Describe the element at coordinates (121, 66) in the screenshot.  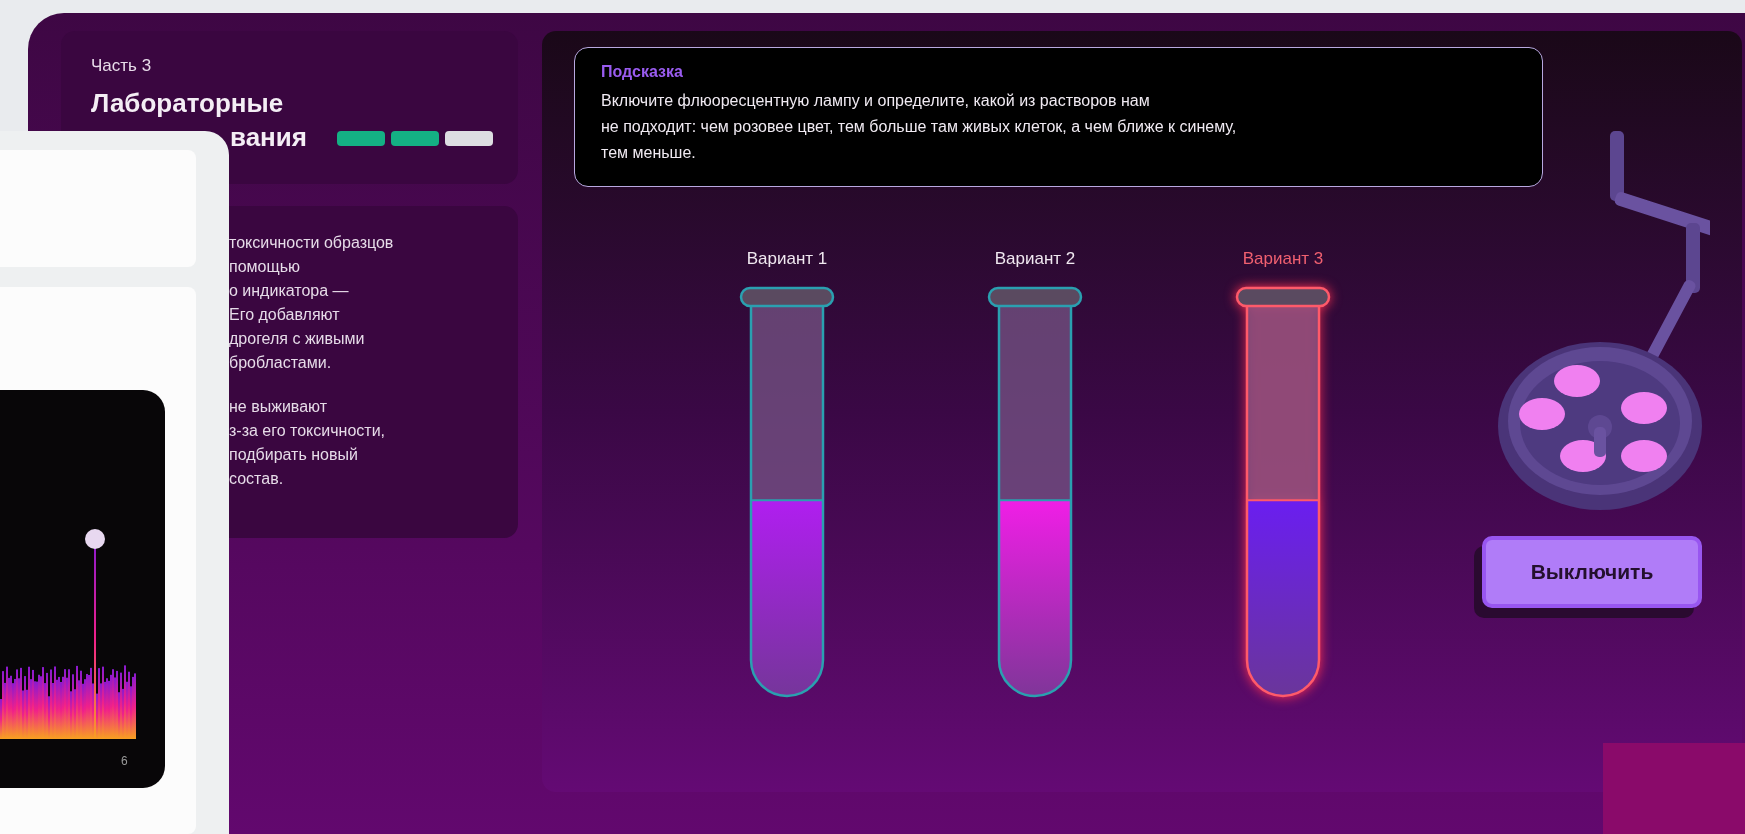
I see `part-label: Часть 3` at that location.